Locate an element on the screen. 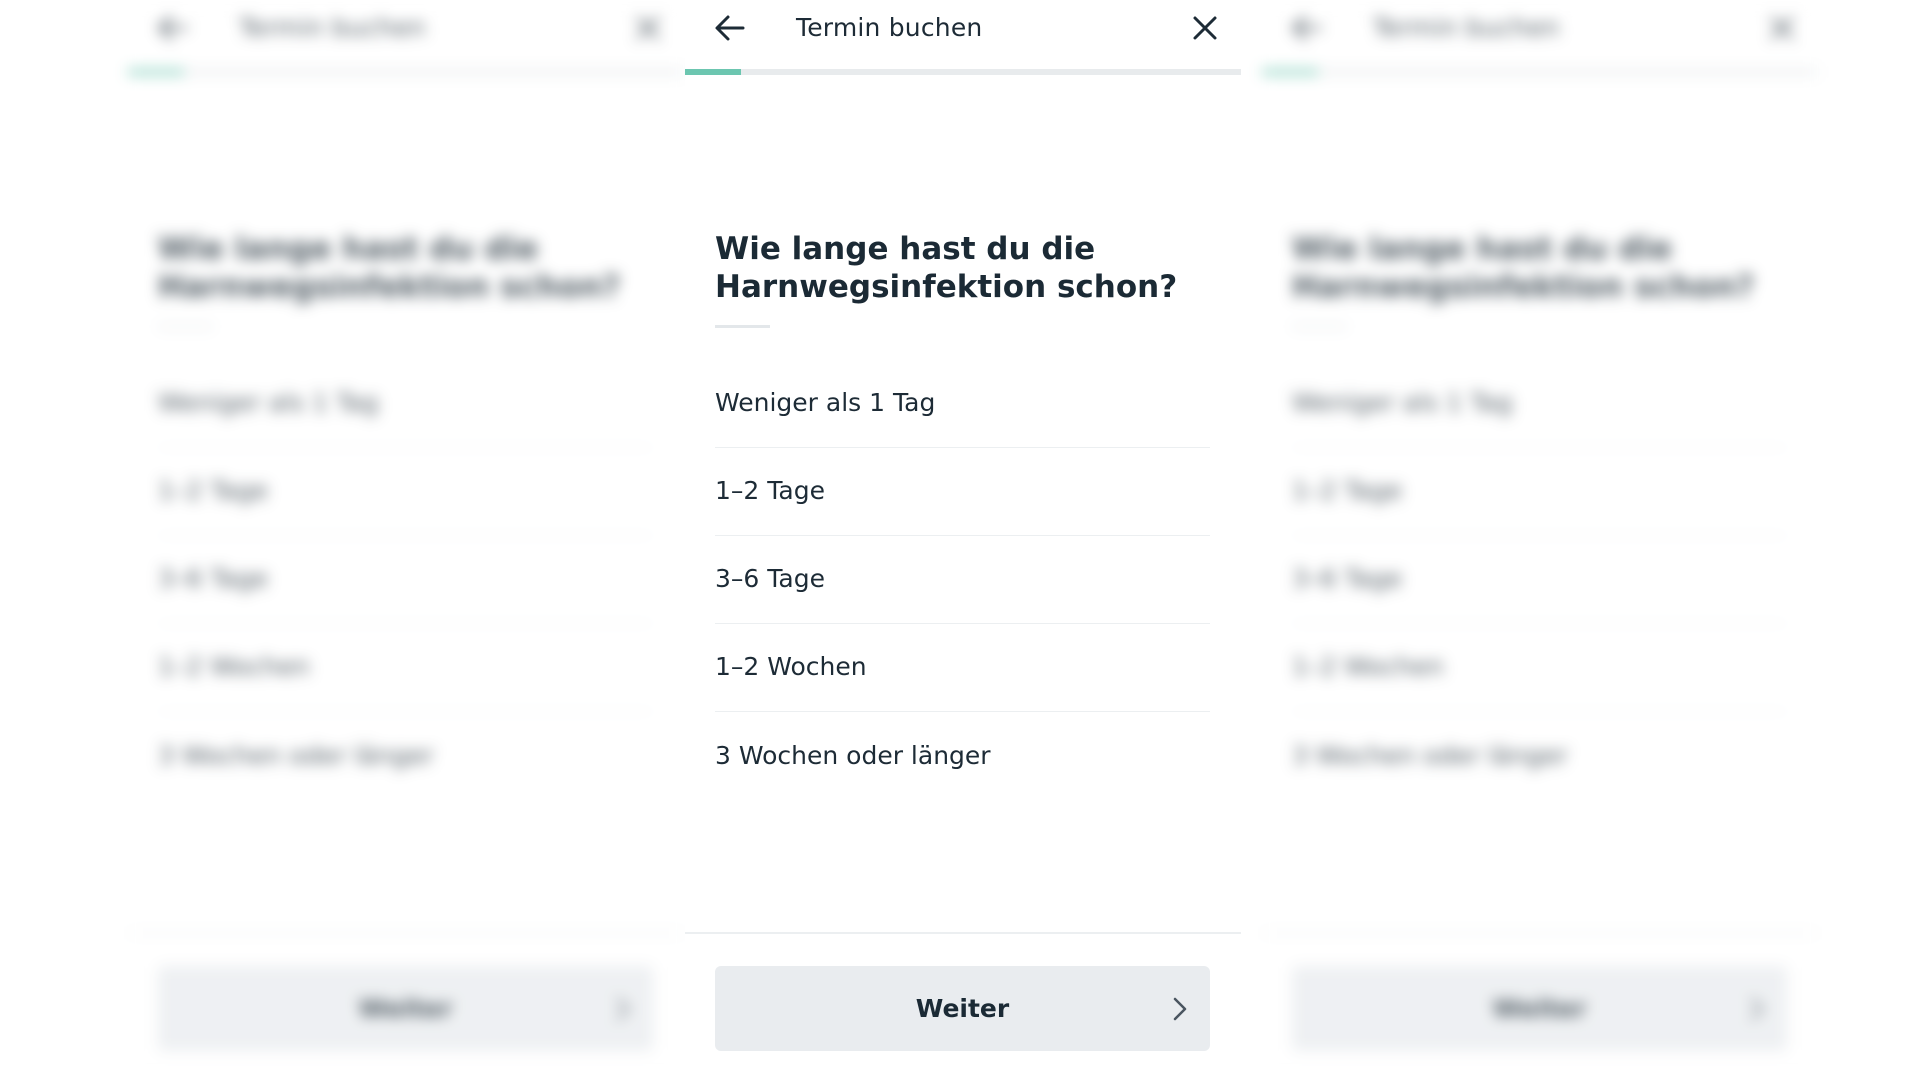  option-3-weeks-or-longer: 3 Wochen oder länger is located at coordinates (962, 756).